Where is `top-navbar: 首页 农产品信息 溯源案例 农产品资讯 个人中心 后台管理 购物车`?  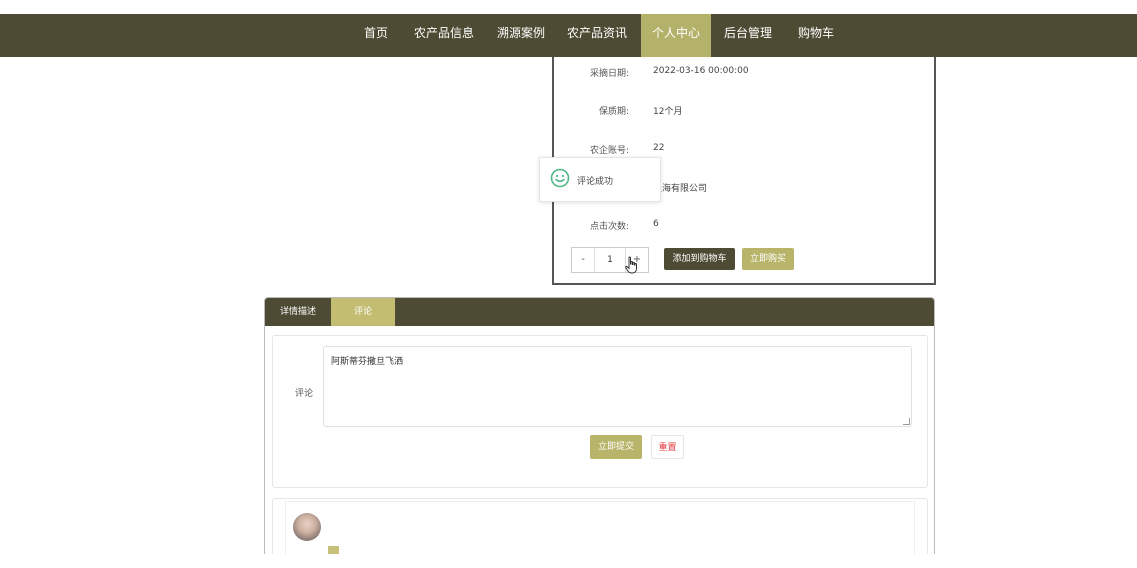 top-navbar: 首页 农产品信息 溯源案例 农产品资讯 个人中心 后台管理 购物车 is located at coordinates (568, 35).